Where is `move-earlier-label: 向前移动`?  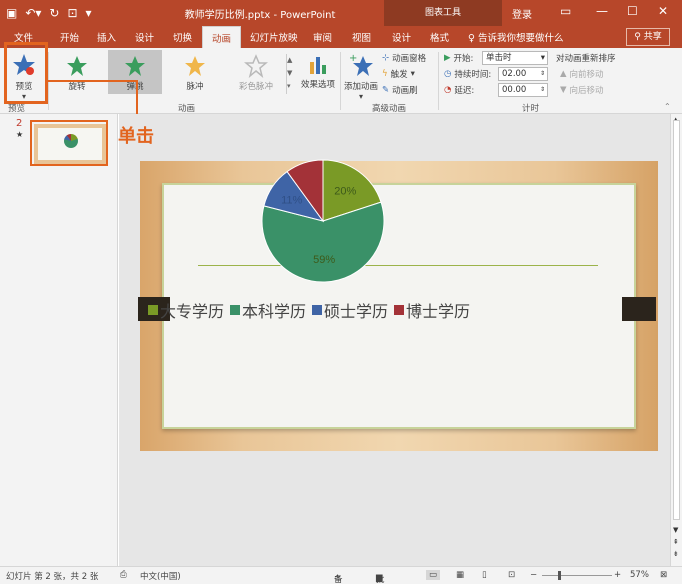
move-earlier-label: 向前移动 is located at coordinates (586, 75).